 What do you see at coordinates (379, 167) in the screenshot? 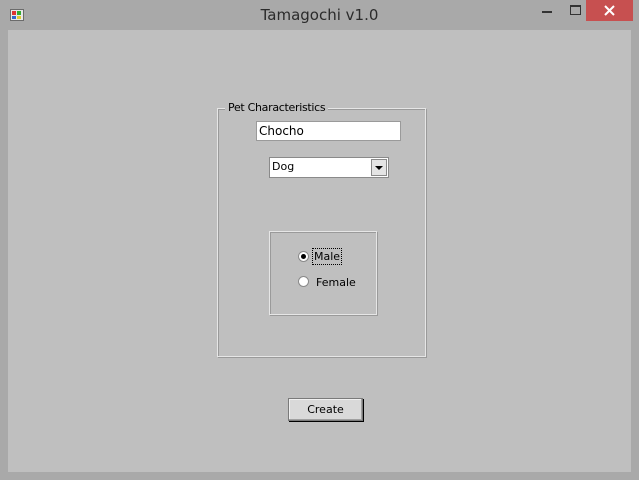
I see `chevron-down-icon` at bounding box center [379, 167].